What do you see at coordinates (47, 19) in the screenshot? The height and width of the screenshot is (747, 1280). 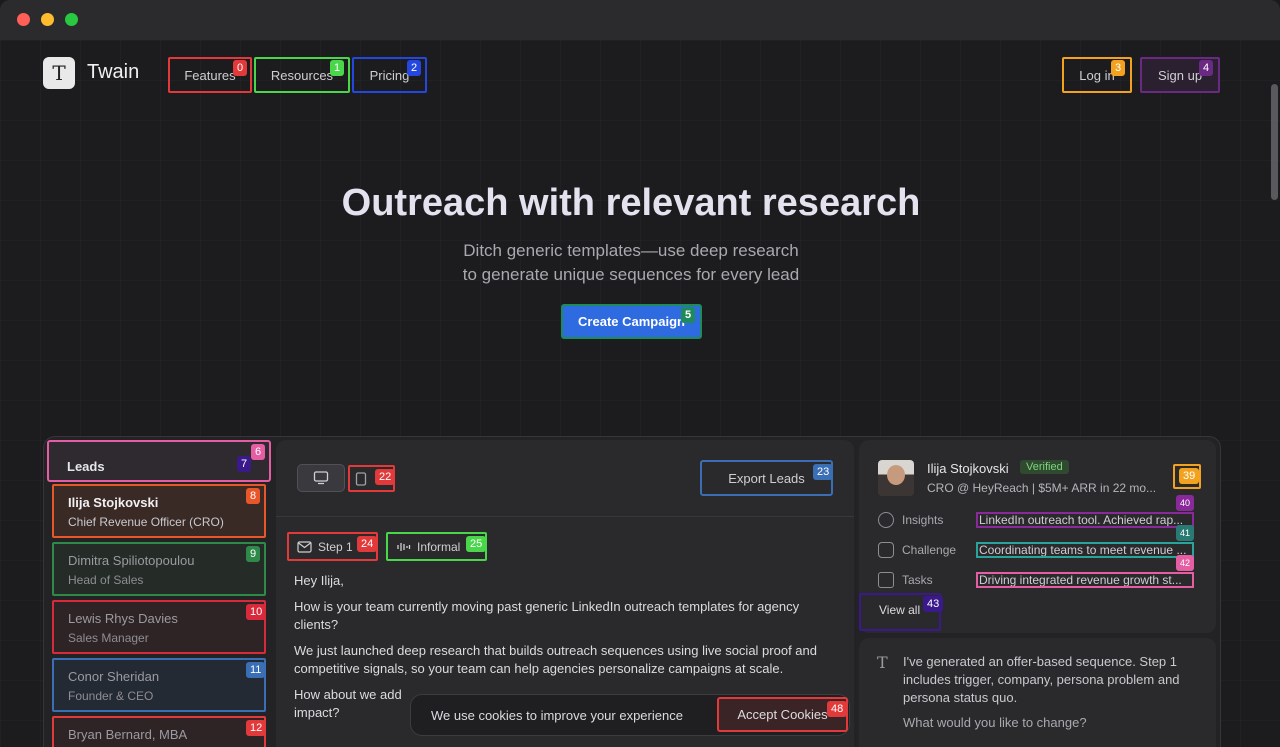 I see `minimize-window-button` at bounding box center [47, 19].